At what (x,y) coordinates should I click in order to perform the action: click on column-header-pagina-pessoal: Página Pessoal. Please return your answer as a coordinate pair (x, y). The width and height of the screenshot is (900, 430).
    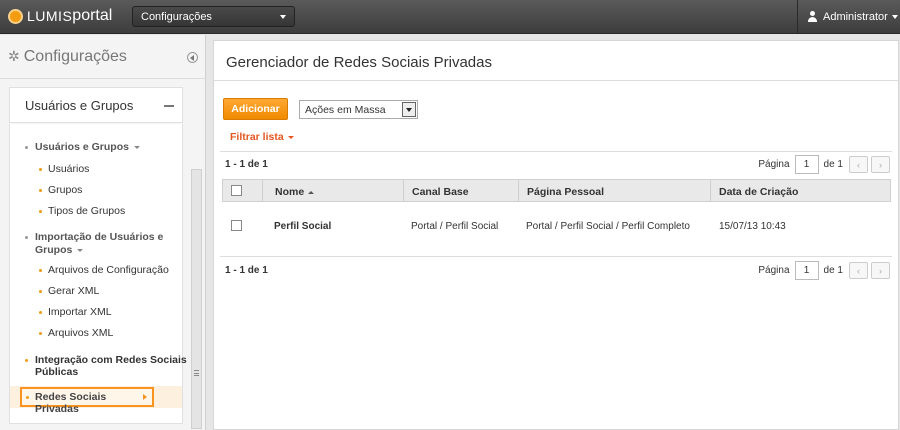
    Looking at the image, I should click on (565, 192).